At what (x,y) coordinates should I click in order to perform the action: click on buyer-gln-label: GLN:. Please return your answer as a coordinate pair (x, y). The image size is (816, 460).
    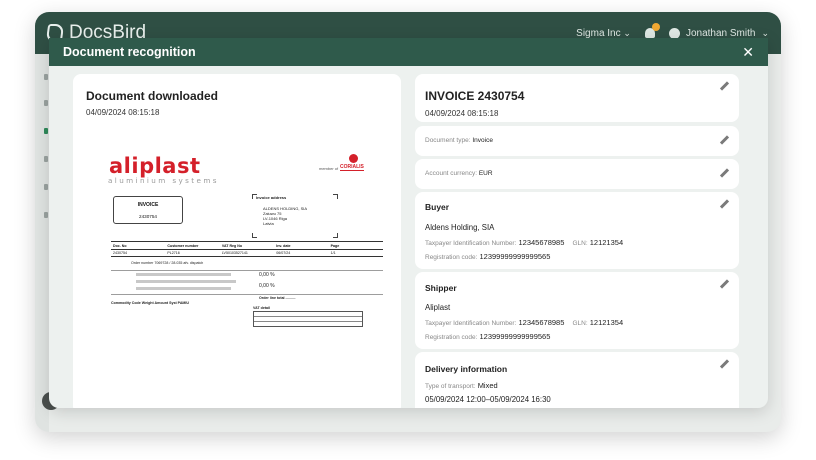
    Looking at the image, I should click on (580, 243).